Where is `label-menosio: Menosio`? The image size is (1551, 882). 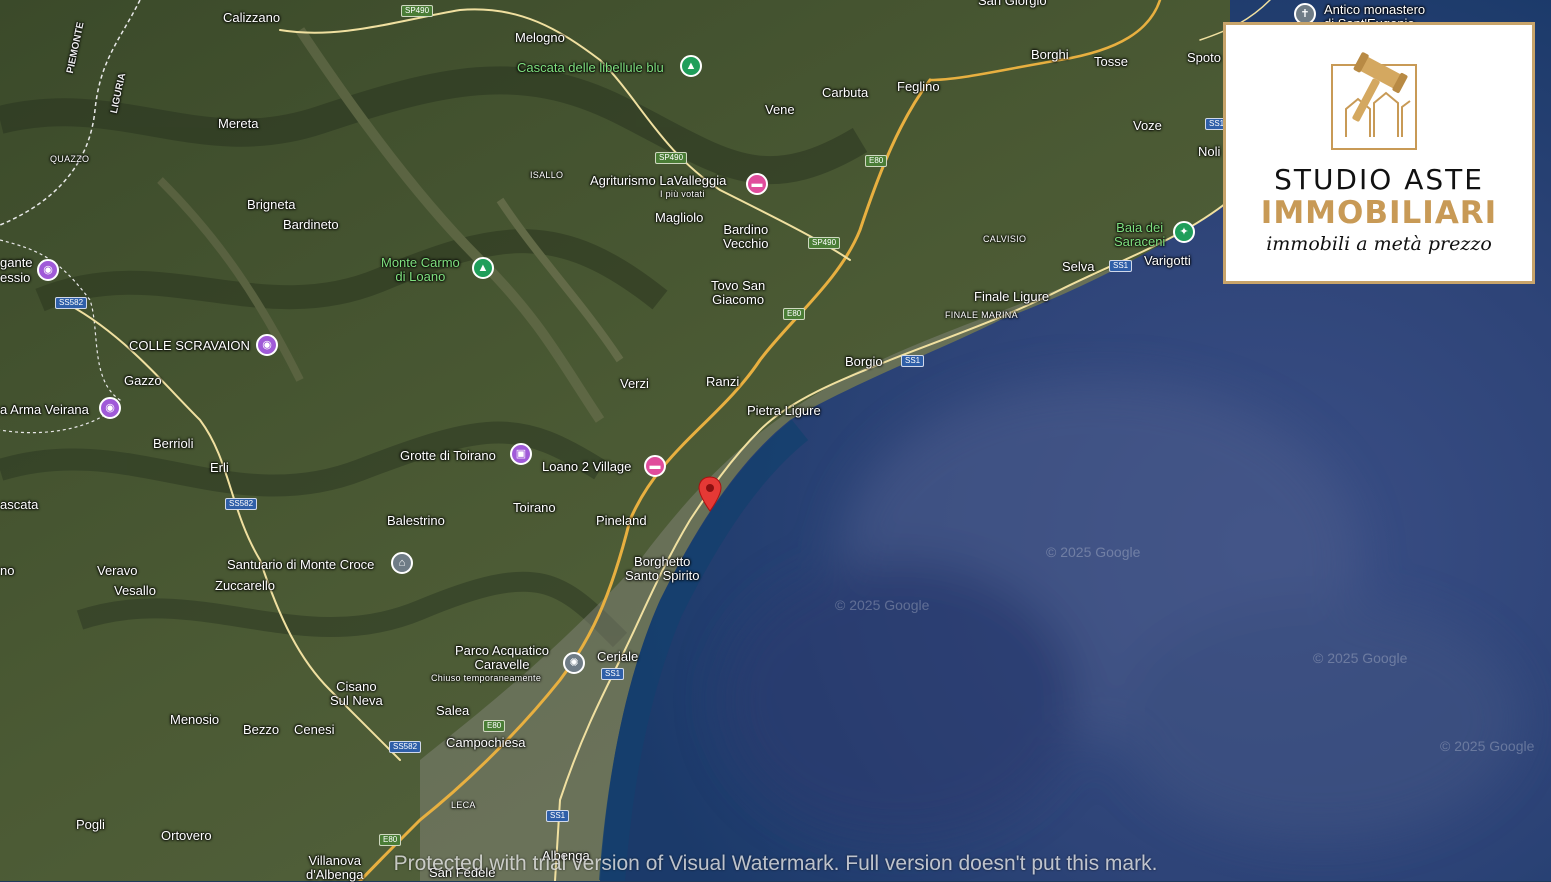
label-menosio: Menosio is located at coordinates (195, 719).